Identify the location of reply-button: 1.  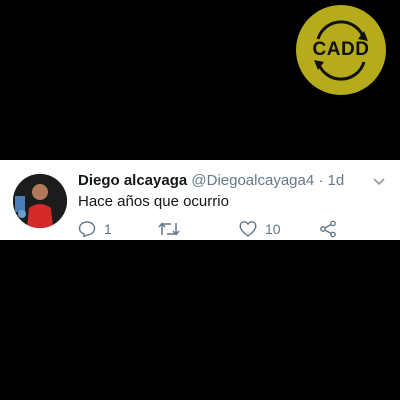
(95, 229).